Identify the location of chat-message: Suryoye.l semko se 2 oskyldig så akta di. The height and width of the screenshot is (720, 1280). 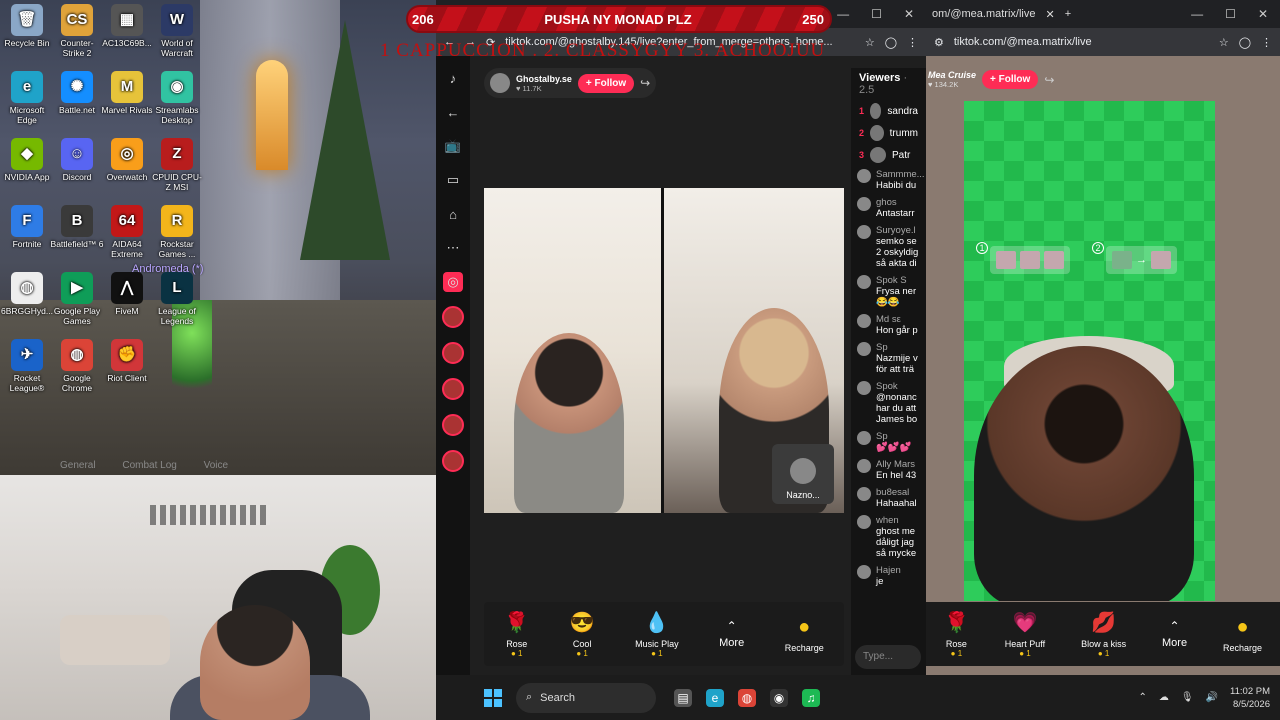
(888, 247).